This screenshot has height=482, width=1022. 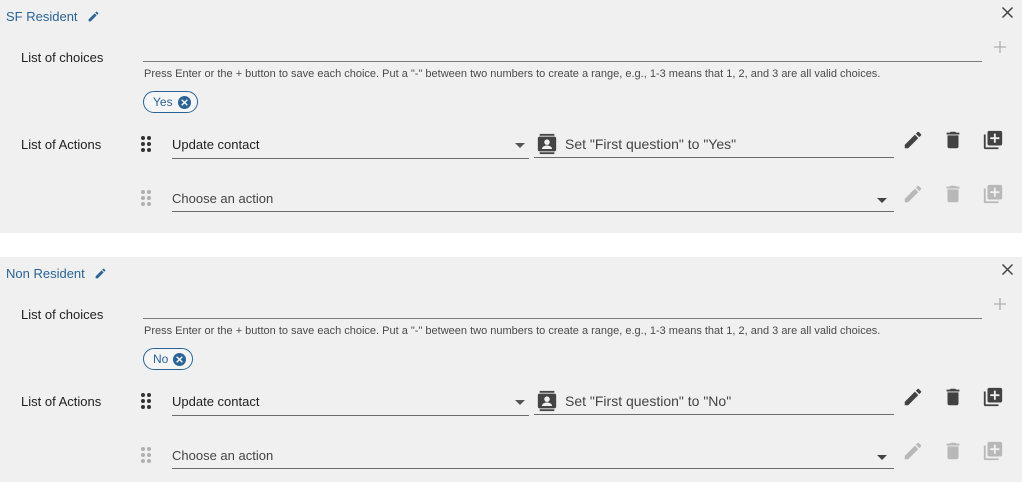 I want to click on choice-chip: No, so click(x=168, y=359).